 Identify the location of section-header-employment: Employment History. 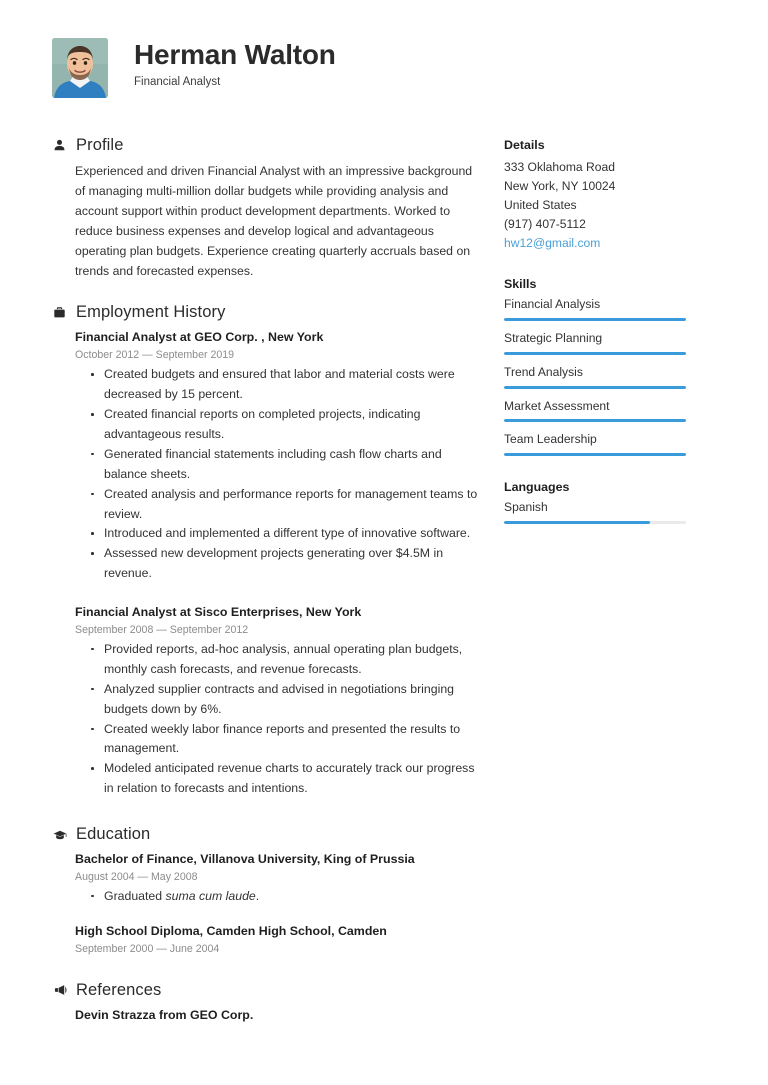
(267, 312).